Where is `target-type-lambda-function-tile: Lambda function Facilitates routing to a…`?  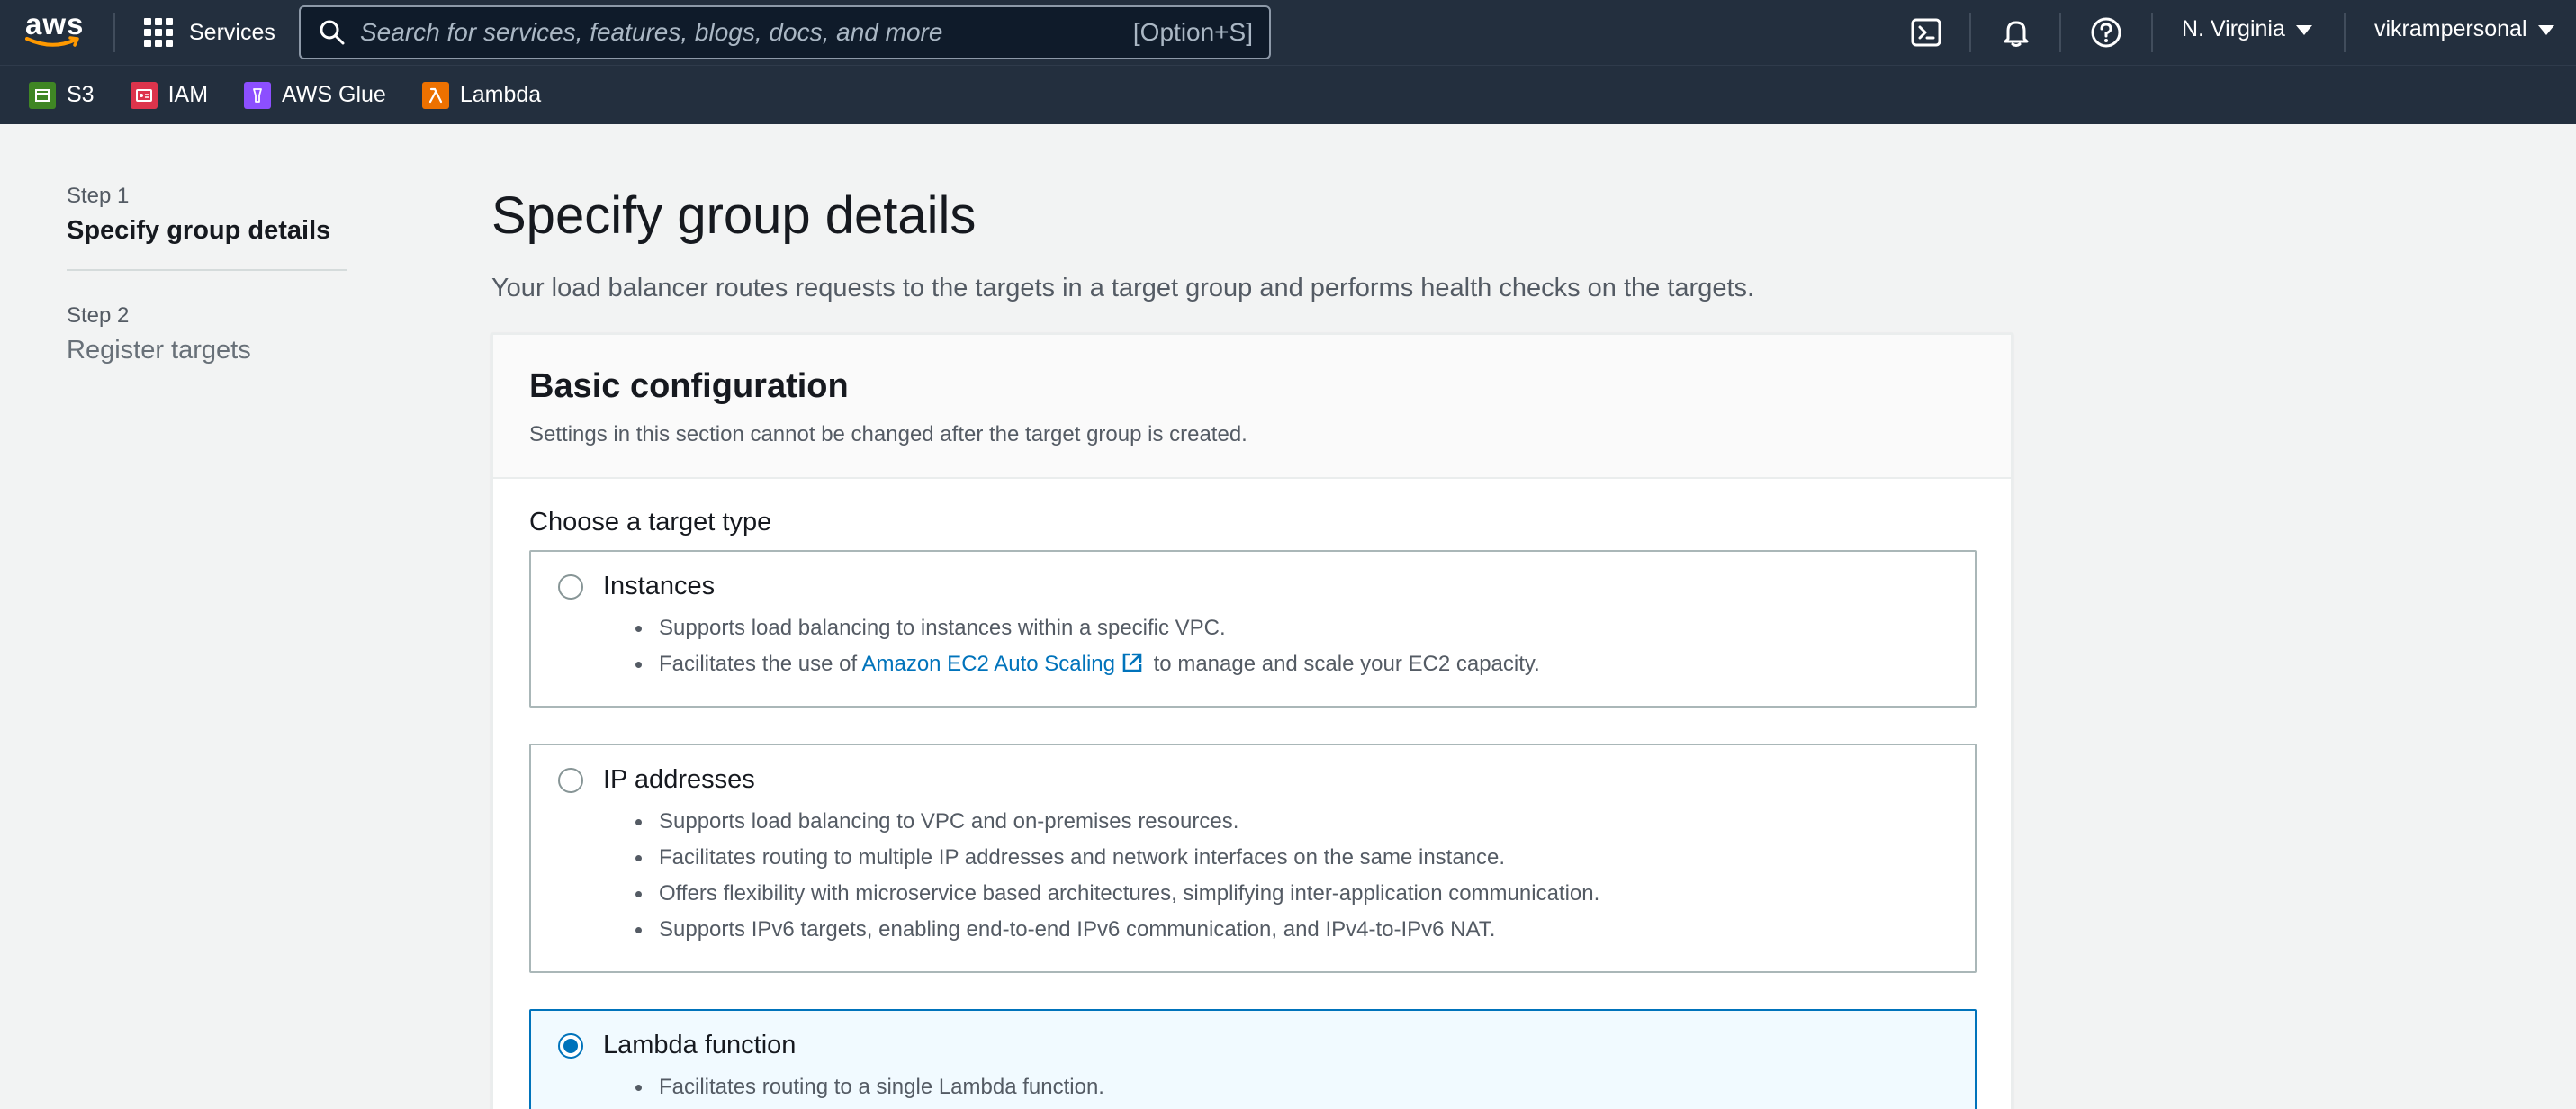
target-type-lambda-function-tile: Lambda function Facilitates routing to a… is located at coordinates (1253, 1059).